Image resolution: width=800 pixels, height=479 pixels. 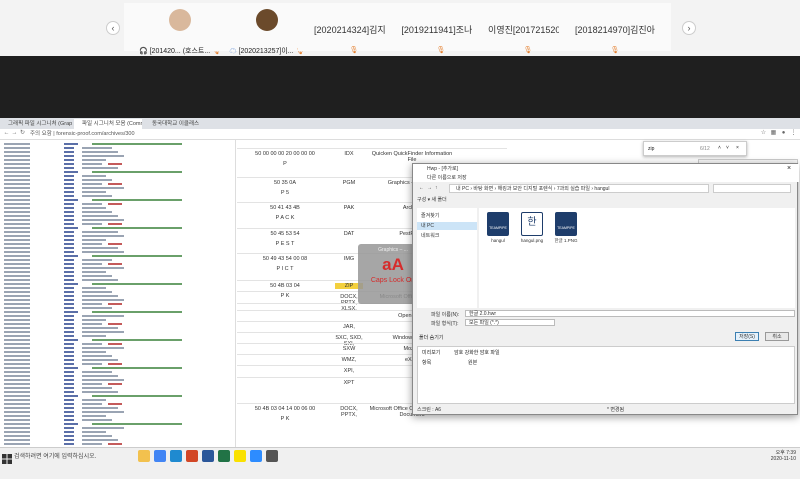 What do you see at coordinates (510, 322) in the screenshot?
I see `filetype-select: 모든 파일 (*.*)` at bounding box center [510, 322].